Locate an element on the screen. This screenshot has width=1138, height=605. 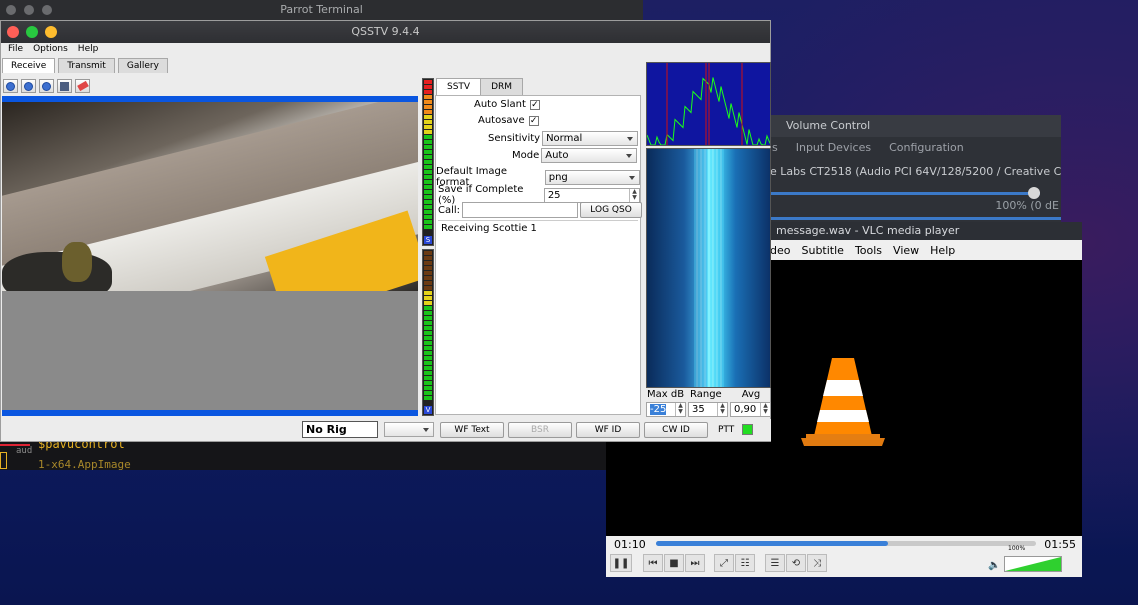
rig-select is located at coordinates (409, 429).